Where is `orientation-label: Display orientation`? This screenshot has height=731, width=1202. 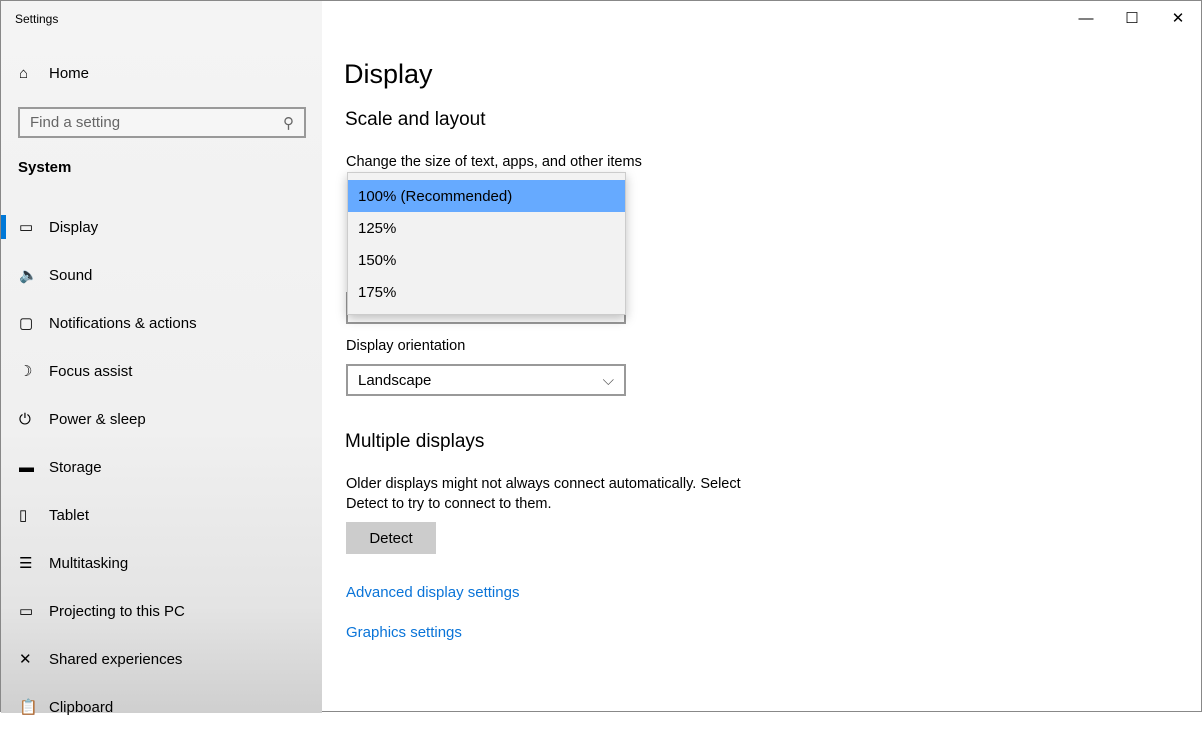 orientation-label: Display orientation is located at coordinates (406, 346).